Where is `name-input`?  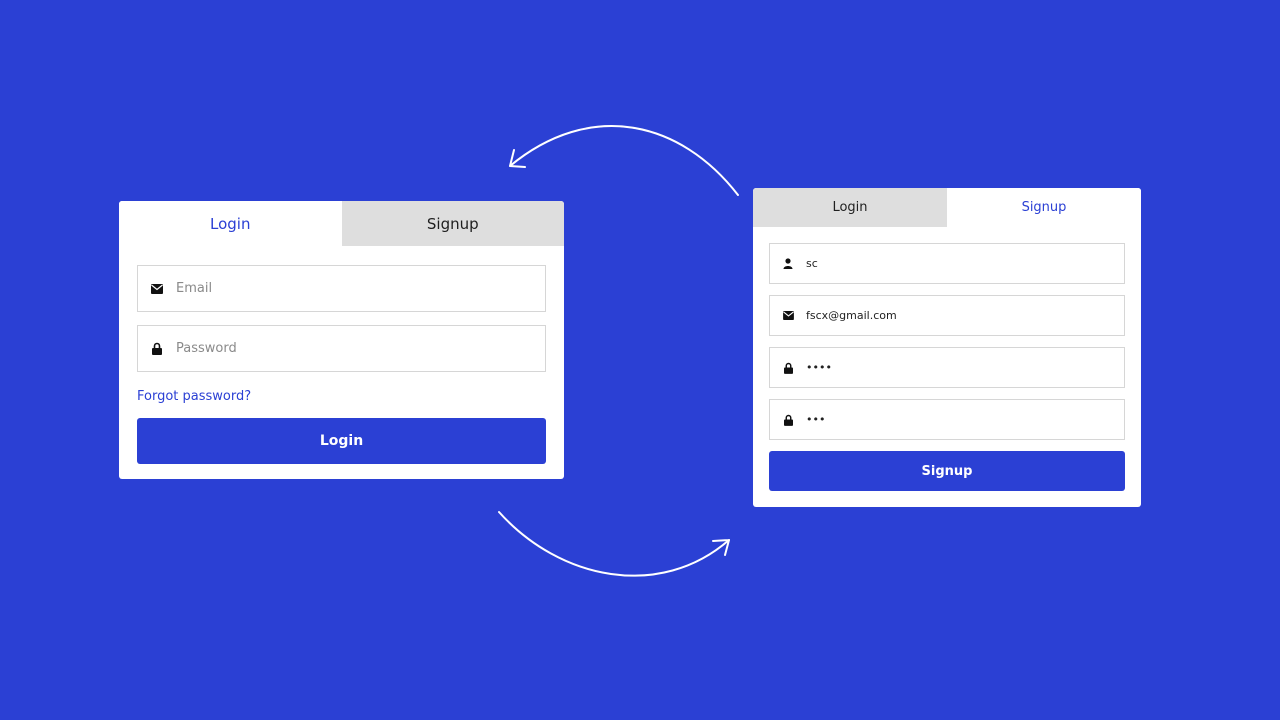
name-input is located at coordinates (965, 263).